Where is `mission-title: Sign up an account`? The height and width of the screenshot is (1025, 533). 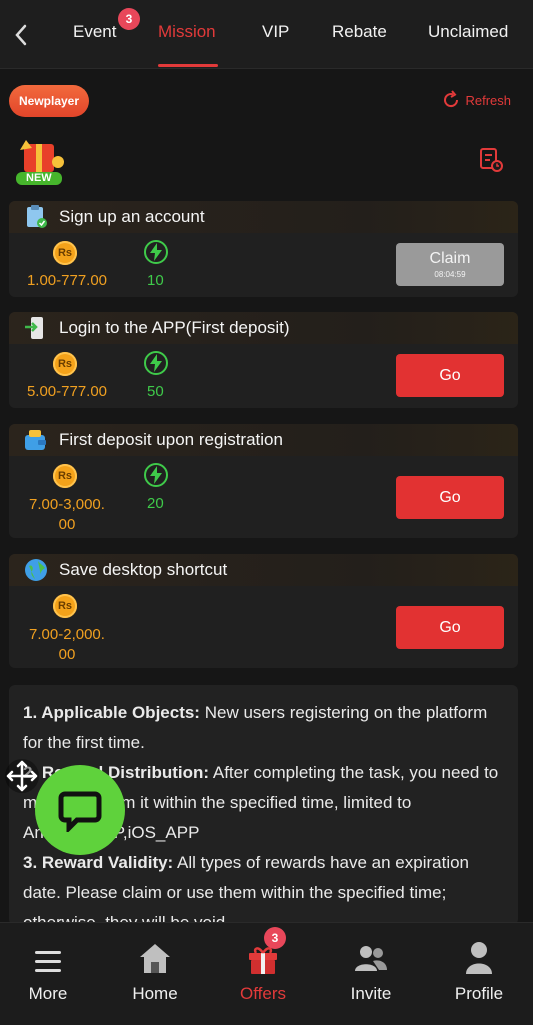 mission-title: Sign up an account is located at coordinates (132, 216).